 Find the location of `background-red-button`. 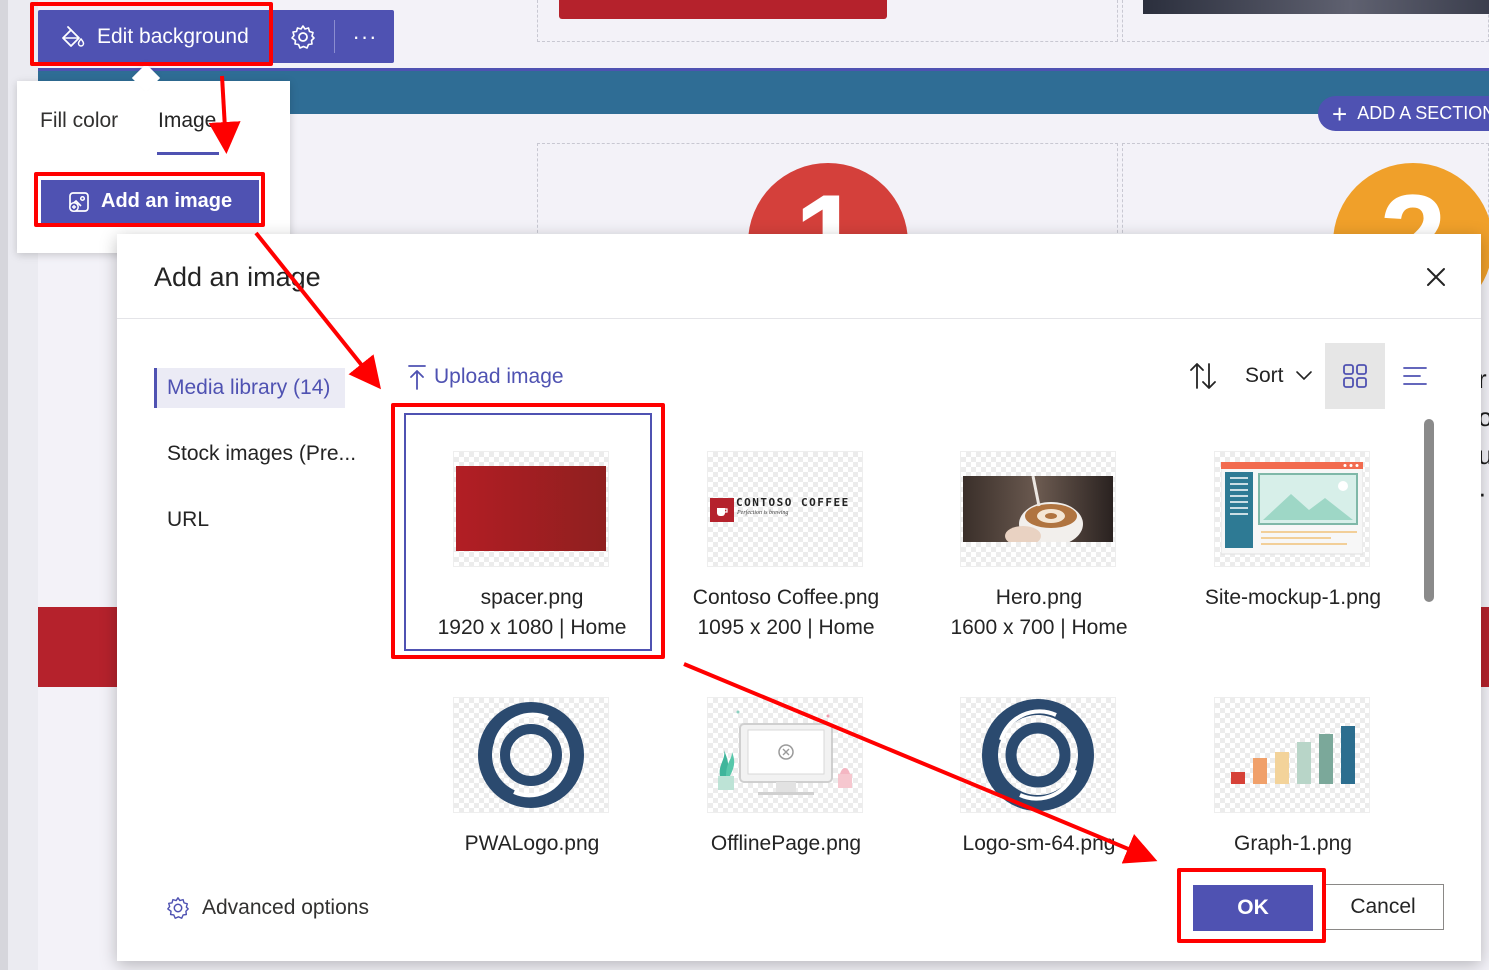

background-red-button is located at coordinates (723, 9).